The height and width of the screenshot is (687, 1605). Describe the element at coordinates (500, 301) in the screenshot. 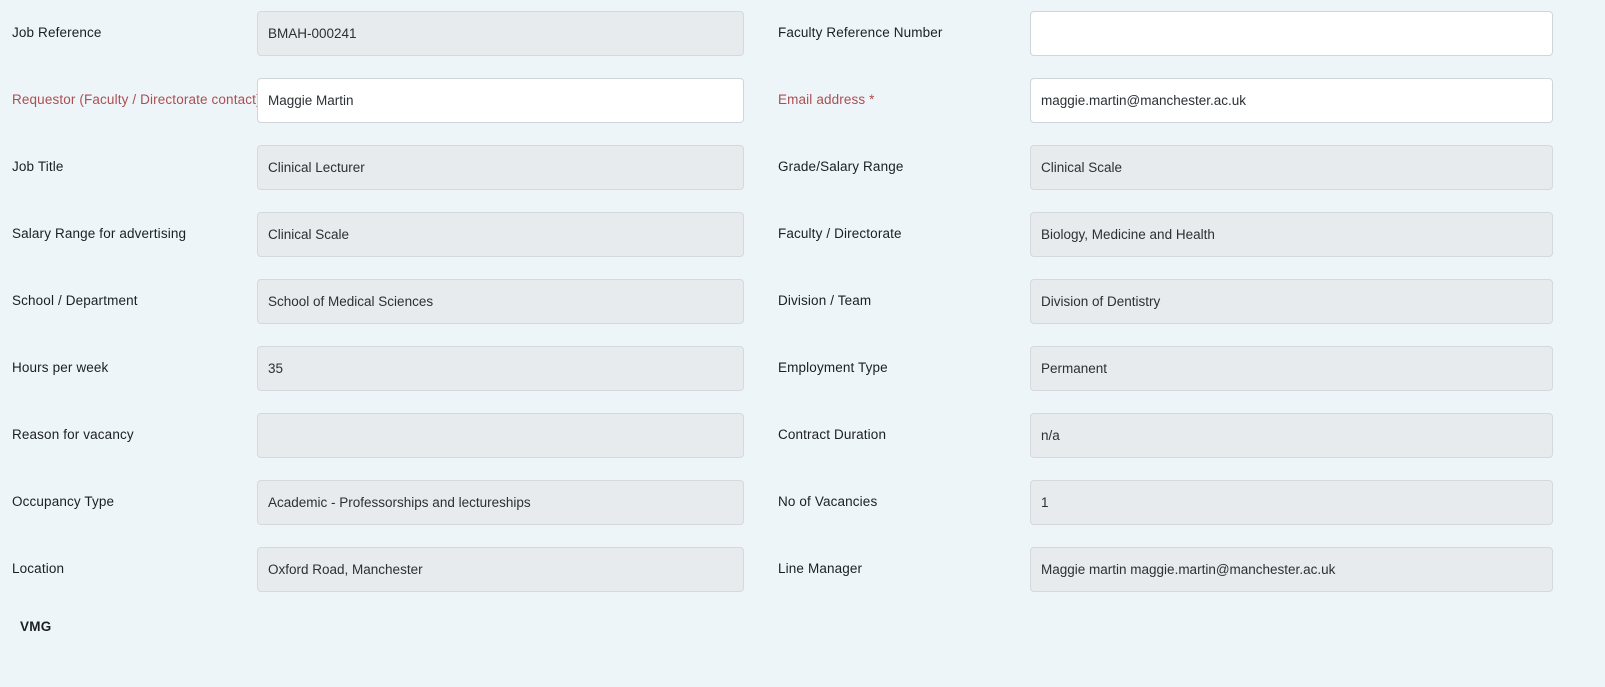

I see `school-department-input: School of Medical Sciences` at that location.